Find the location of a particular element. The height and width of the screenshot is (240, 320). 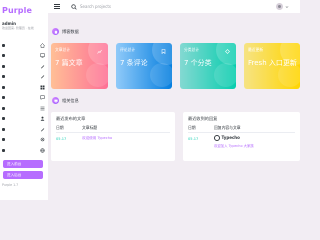

panel-title: 最近收到的回复 is located at coordinates (203, 118).